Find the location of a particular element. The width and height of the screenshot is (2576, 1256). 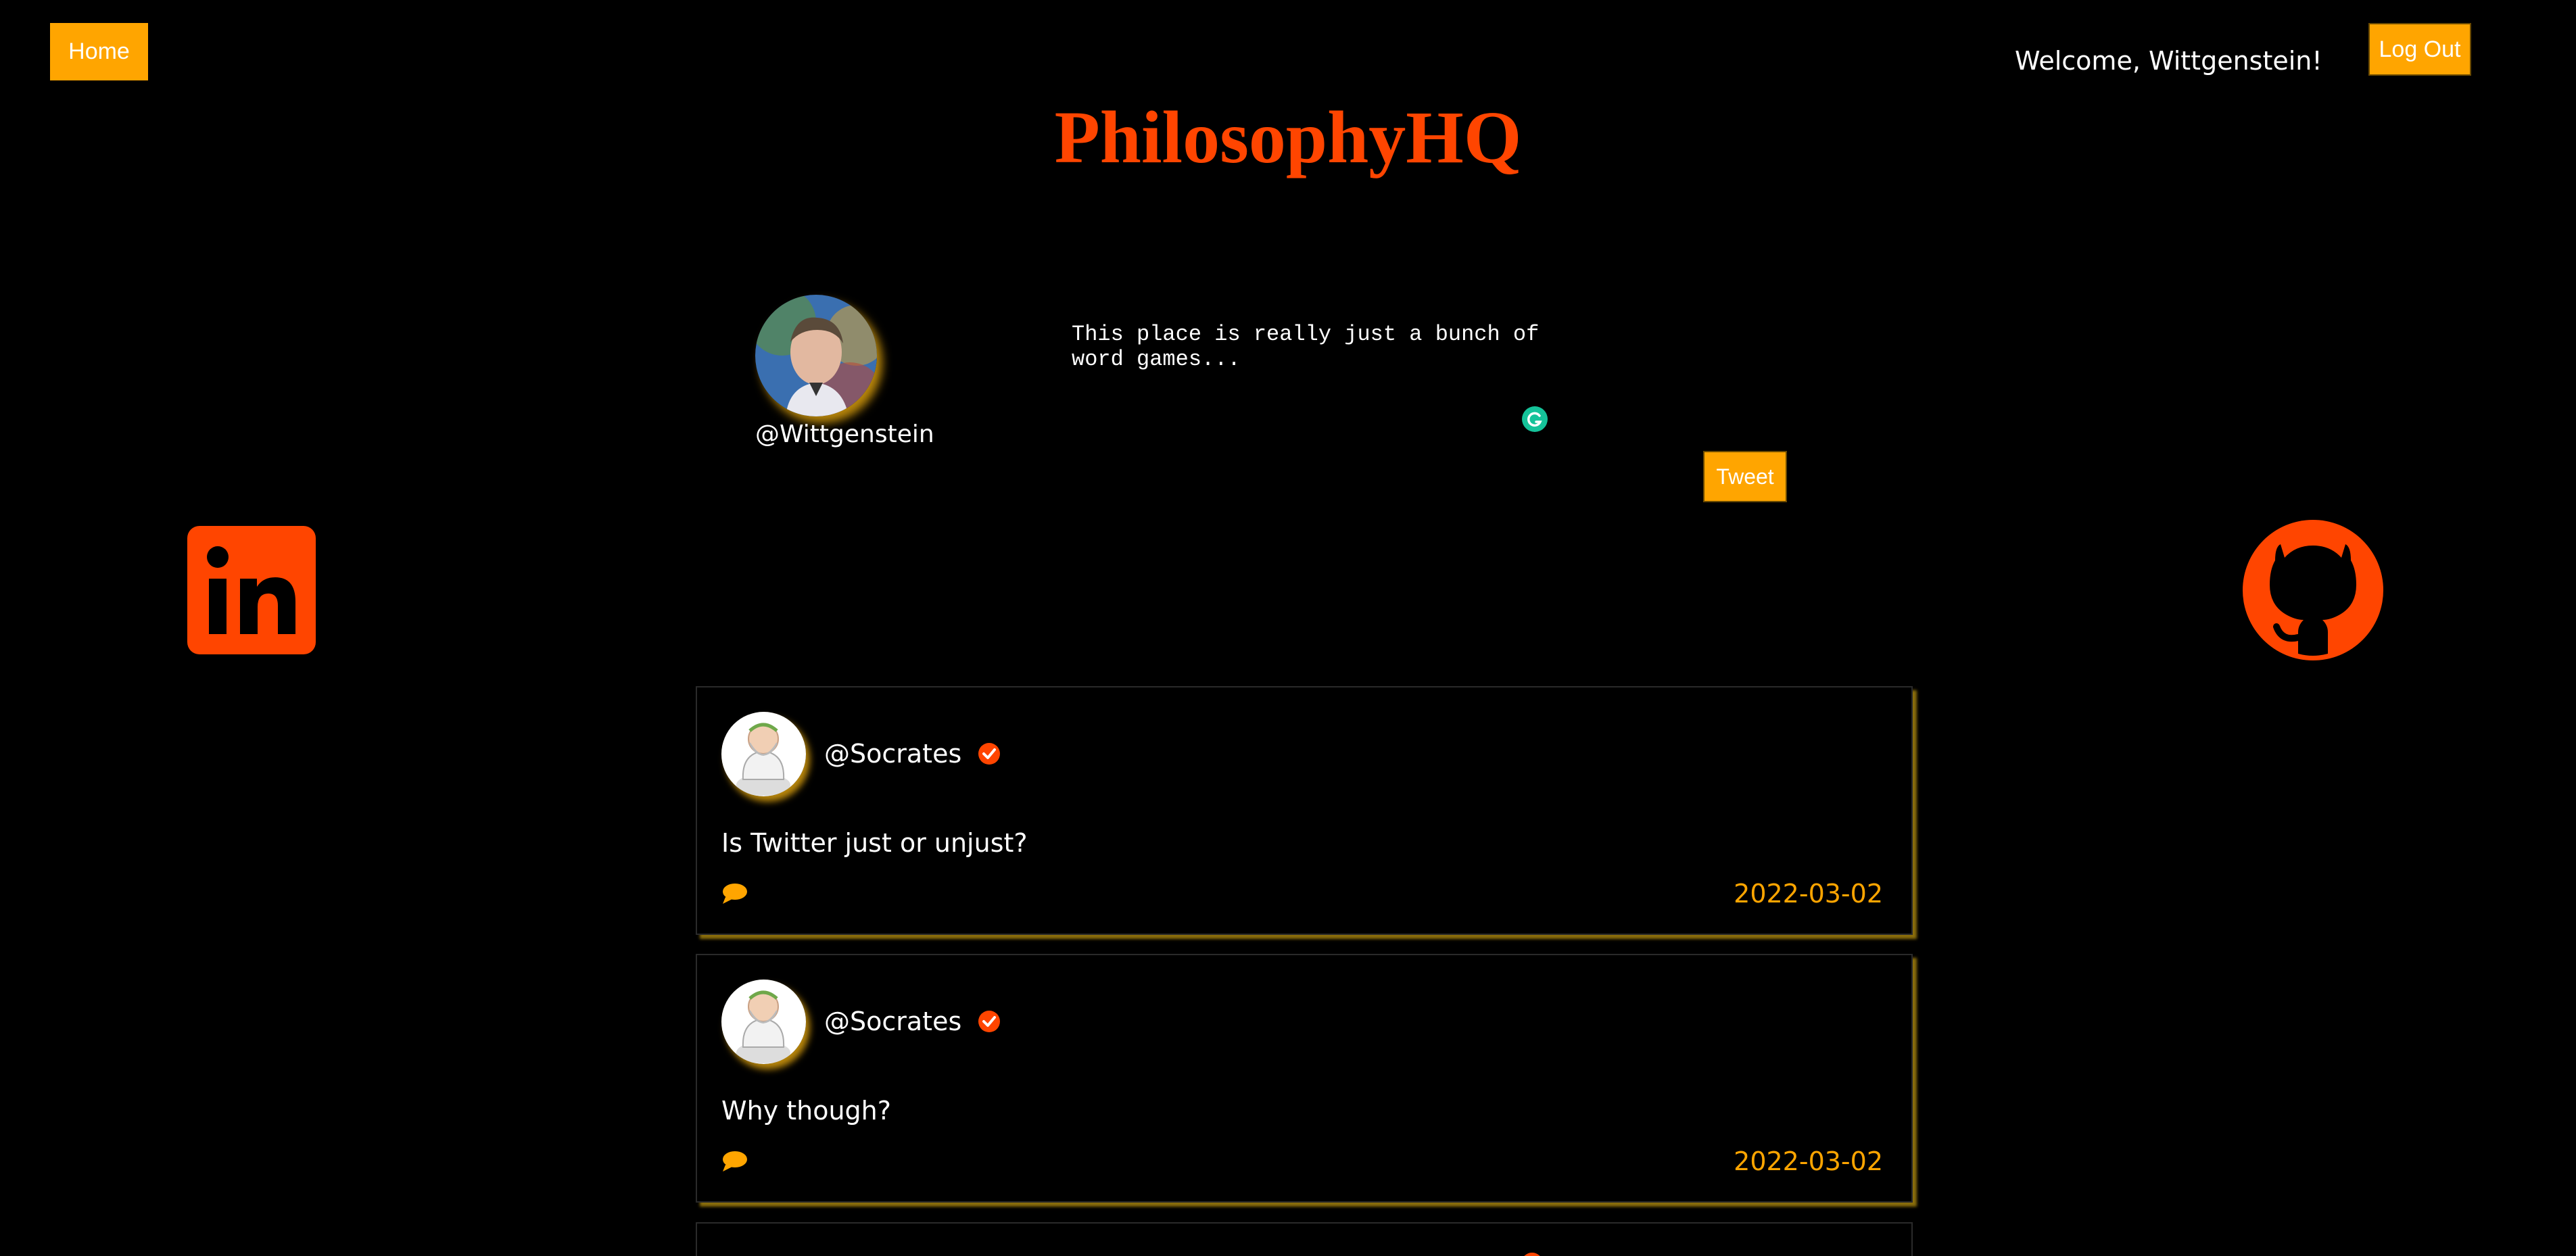

tweet-text: Is Twitter just or unjust? is located at coordinates (874, 843).